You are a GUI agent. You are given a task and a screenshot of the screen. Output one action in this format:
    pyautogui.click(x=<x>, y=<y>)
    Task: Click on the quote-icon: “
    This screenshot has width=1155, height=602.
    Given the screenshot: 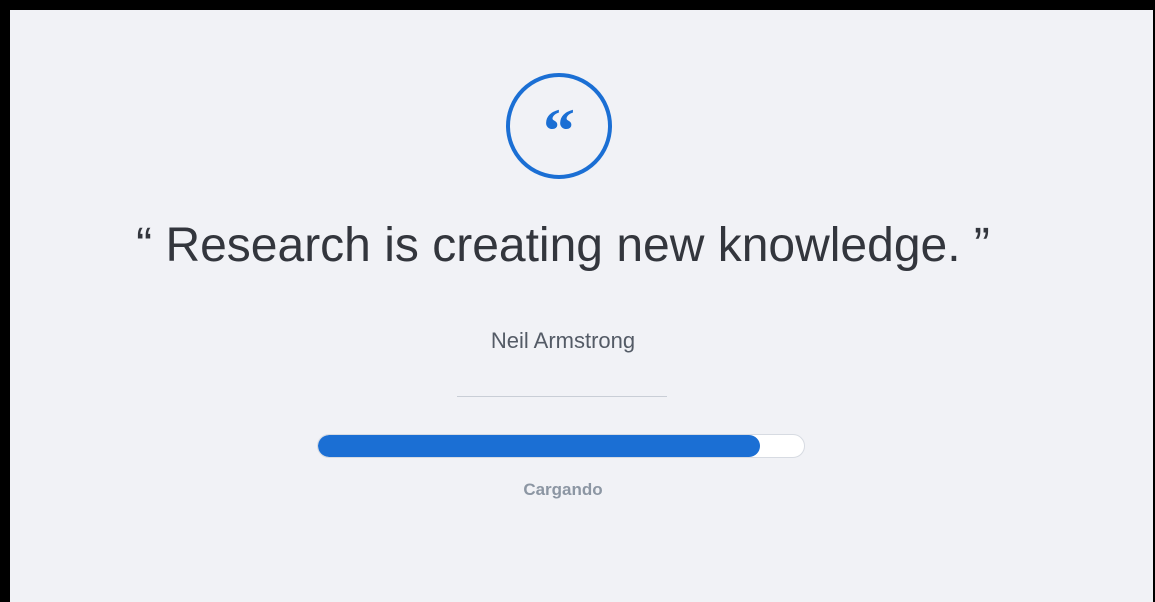 What is the action you would take?
    pyautogui.click(x=559, y=126)
    